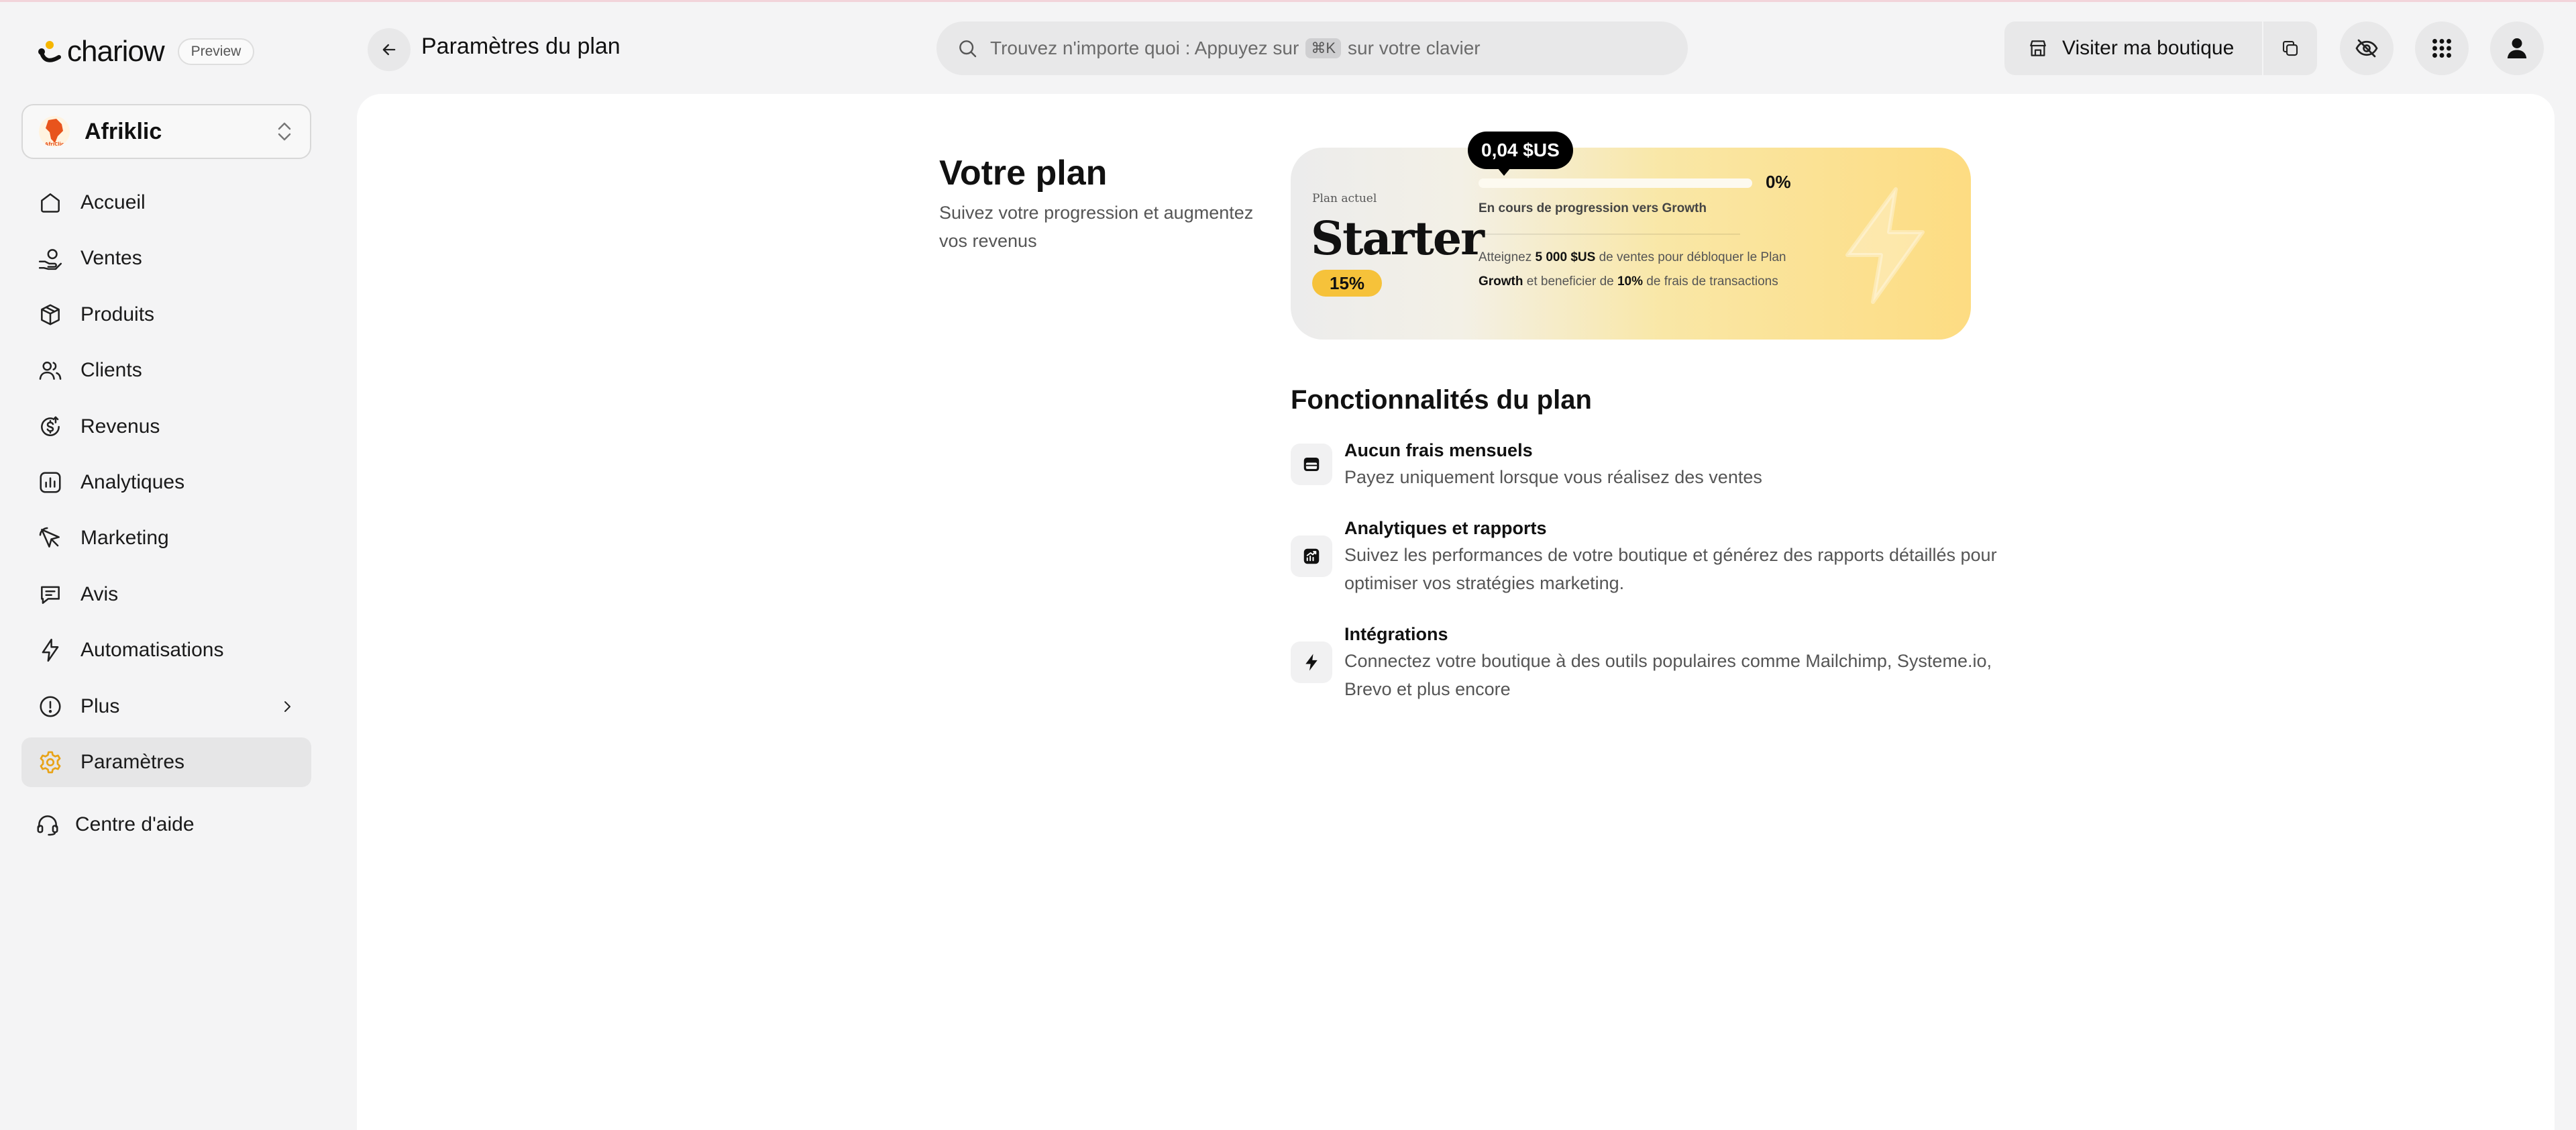 This screenshot has width=2576, height=1130. What do you see at coordinates (166, 315) in the screenshot?
I see `sidebar-item-produits: Produits` at bounding box center [166, 315].